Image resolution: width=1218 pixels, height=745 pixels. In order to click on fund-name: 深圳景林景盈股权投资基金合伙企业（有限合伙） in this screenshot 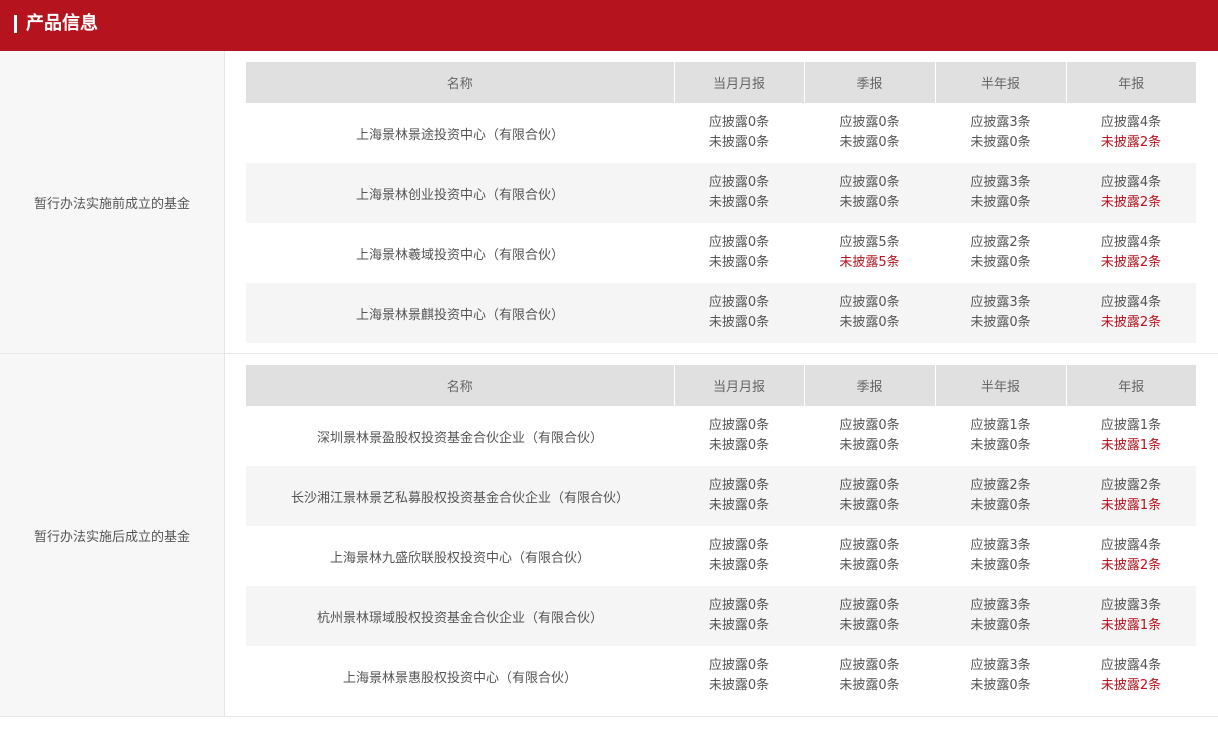, I will do `click(459, 438)`.